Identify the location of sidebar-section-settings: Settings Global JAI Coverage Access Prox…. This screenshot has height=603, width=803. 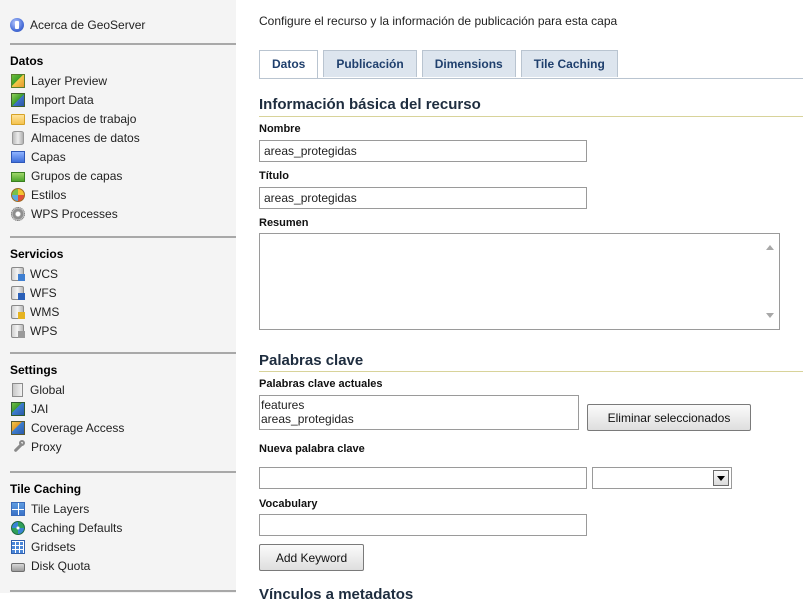
(122, 408).